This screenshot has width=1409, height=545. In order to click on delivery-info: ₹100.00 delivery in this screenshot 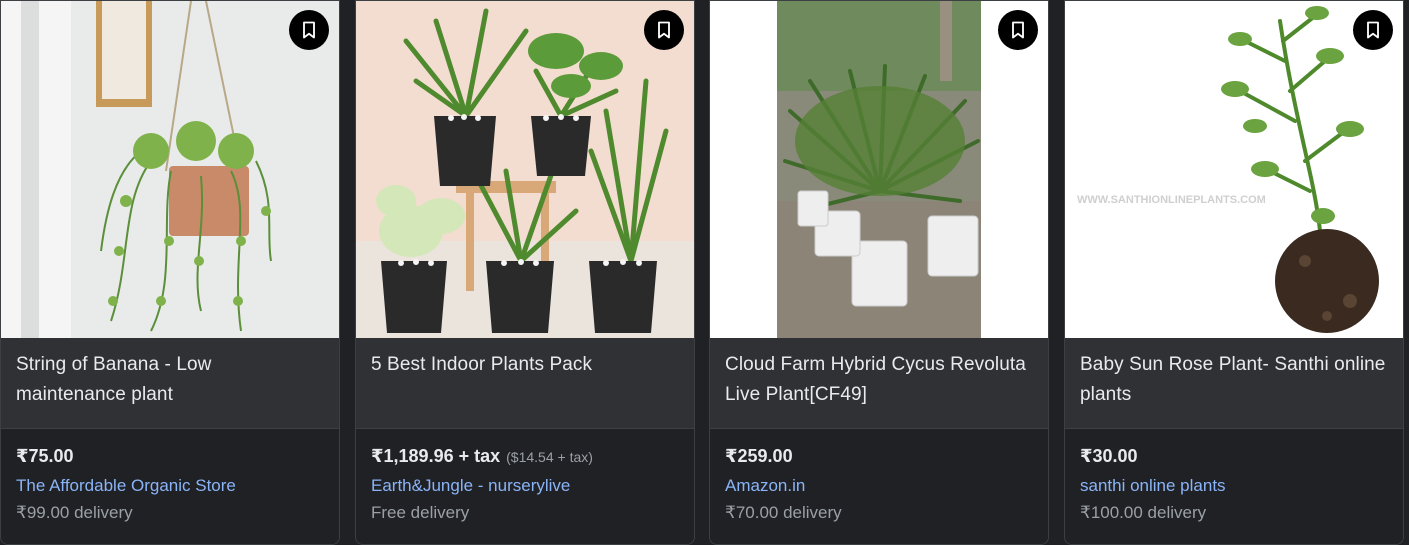, I will do `click(1143, 512)`.